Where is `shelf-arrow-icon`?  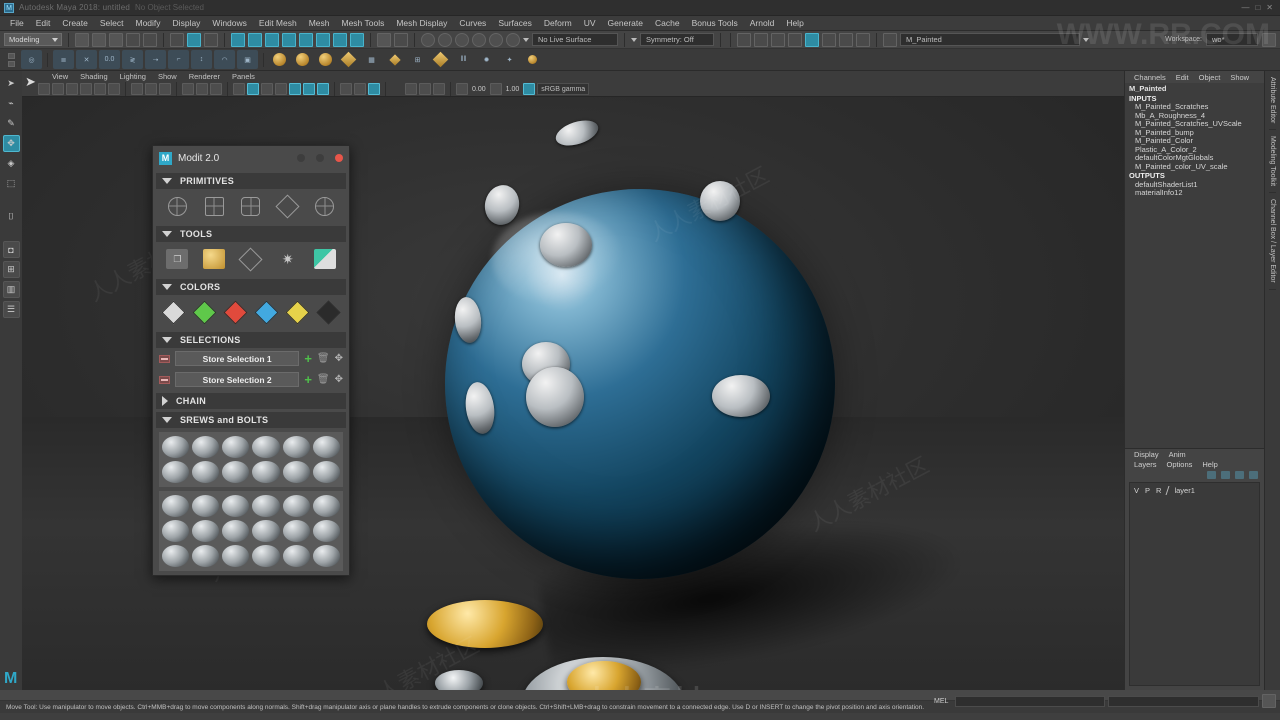 shelf-arrow-icon is located at coordinates (394, 59).